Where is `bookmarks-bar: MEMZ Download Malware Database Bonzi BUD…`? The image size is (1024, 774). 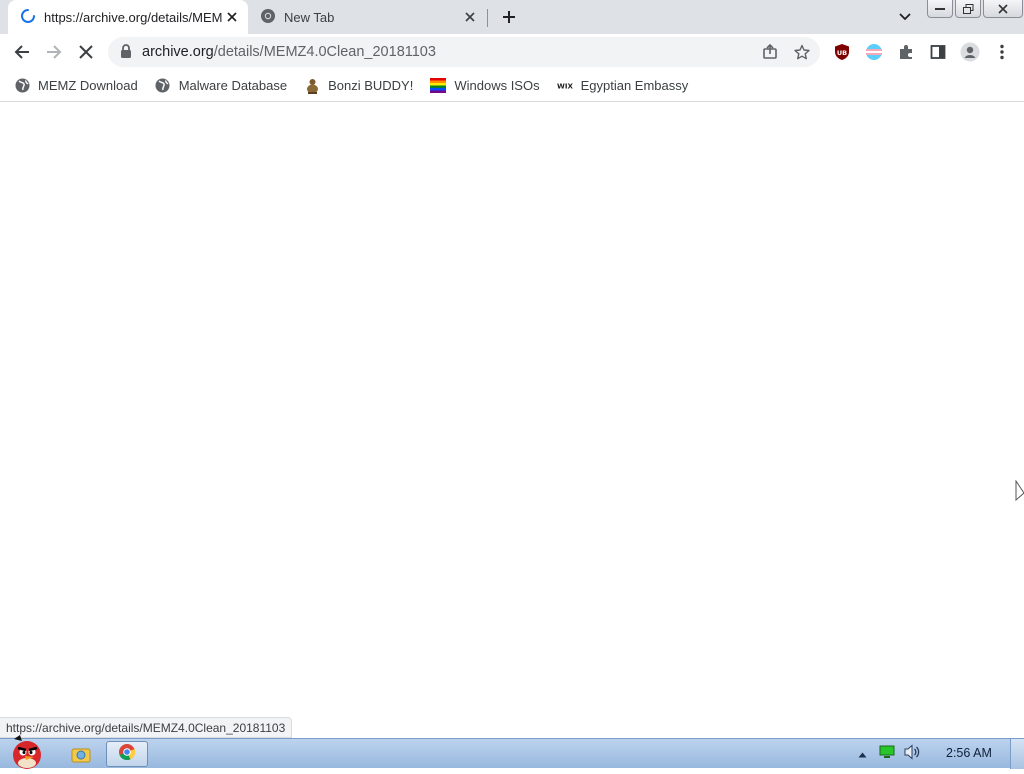 bookmarks-bar: MEMZ Download Malware Database Bonzi BUD… is located at coordinates (512, 86).